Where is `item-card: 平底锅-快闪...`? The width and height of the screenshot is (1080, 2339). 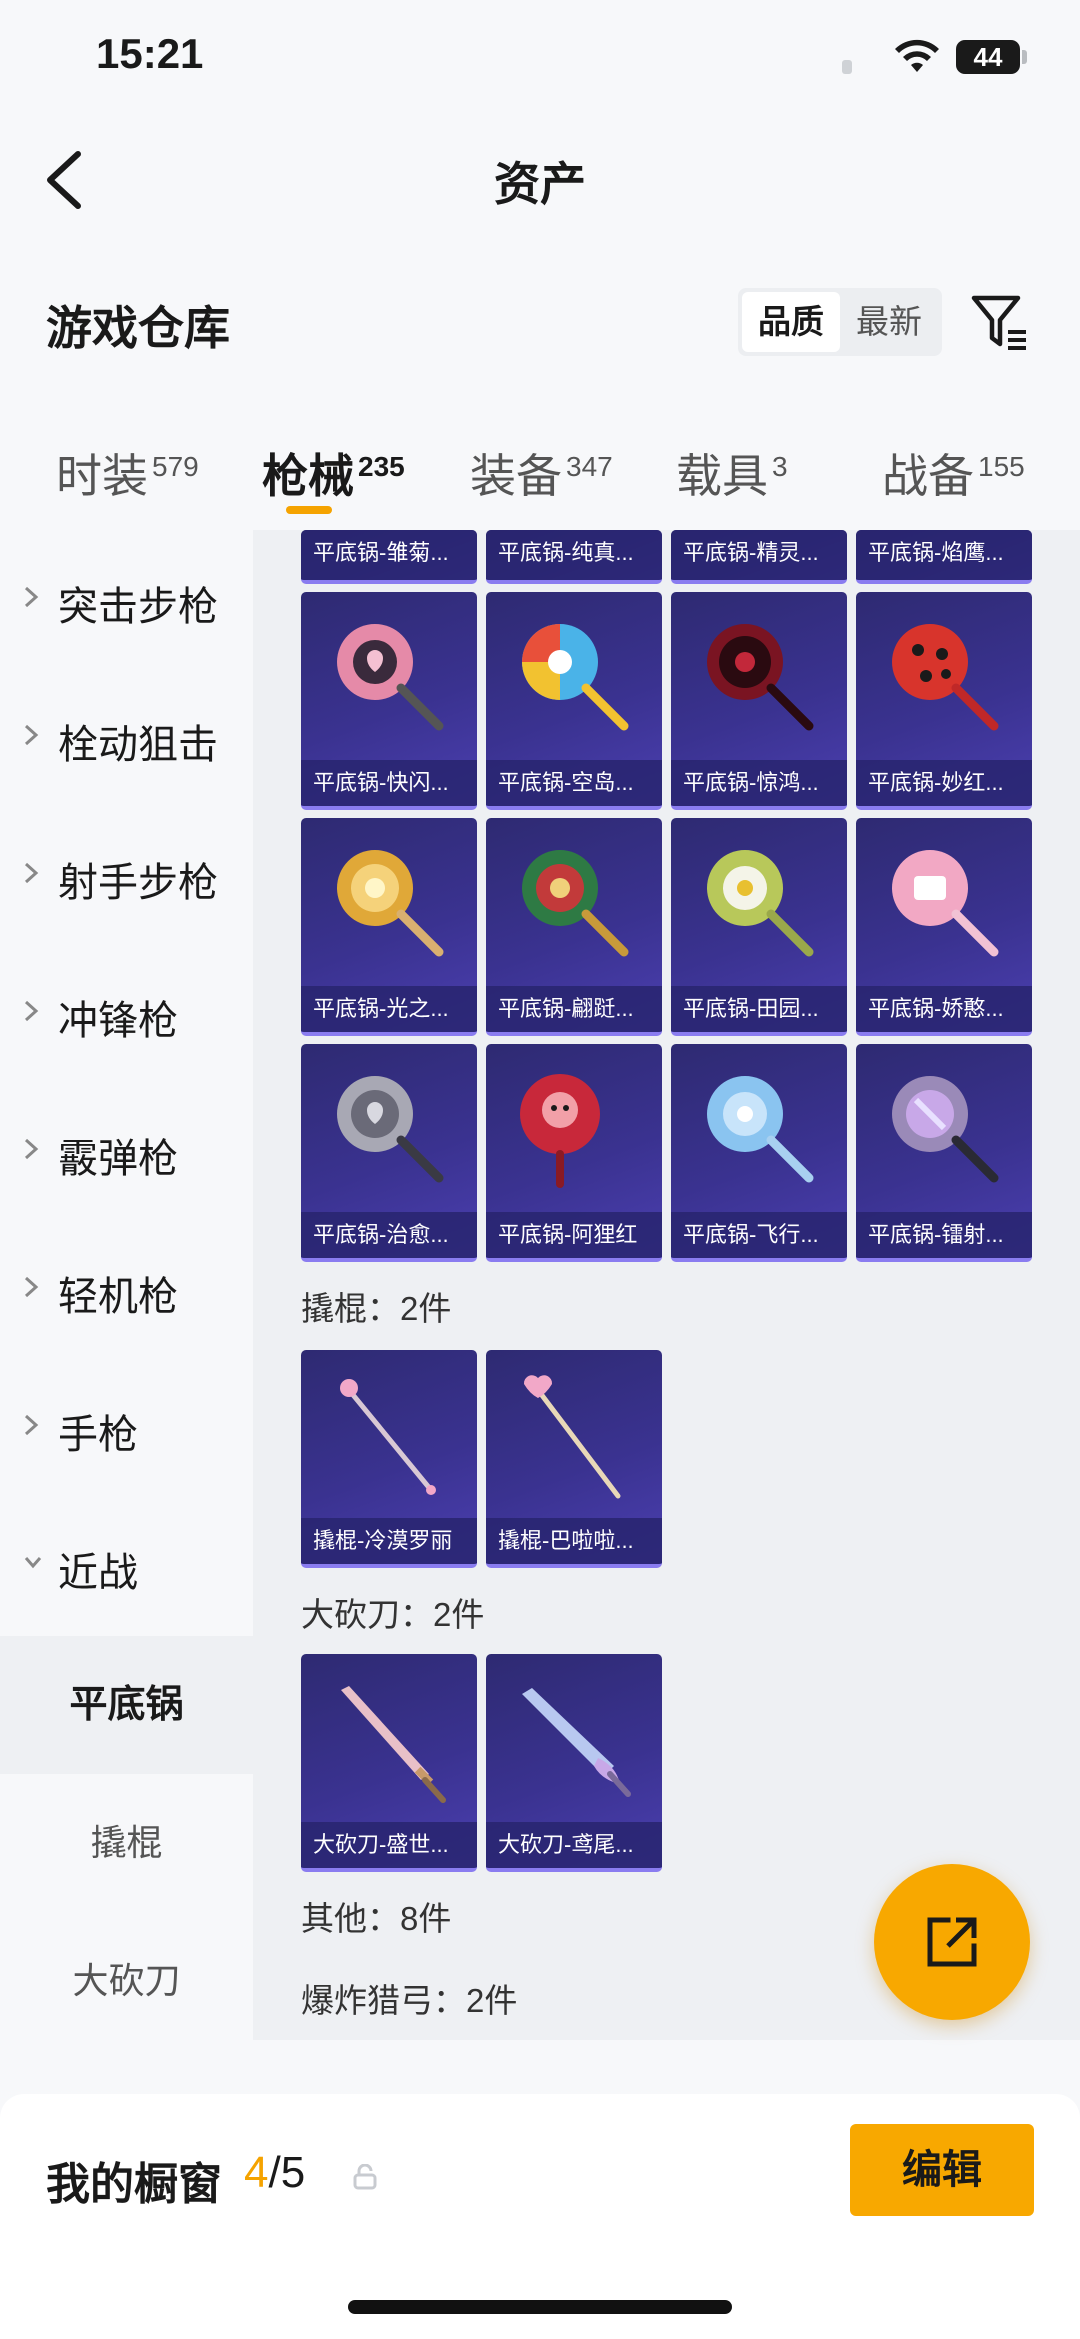 item-card: 平底锅-快闪... is located at coordinates (389, 701).